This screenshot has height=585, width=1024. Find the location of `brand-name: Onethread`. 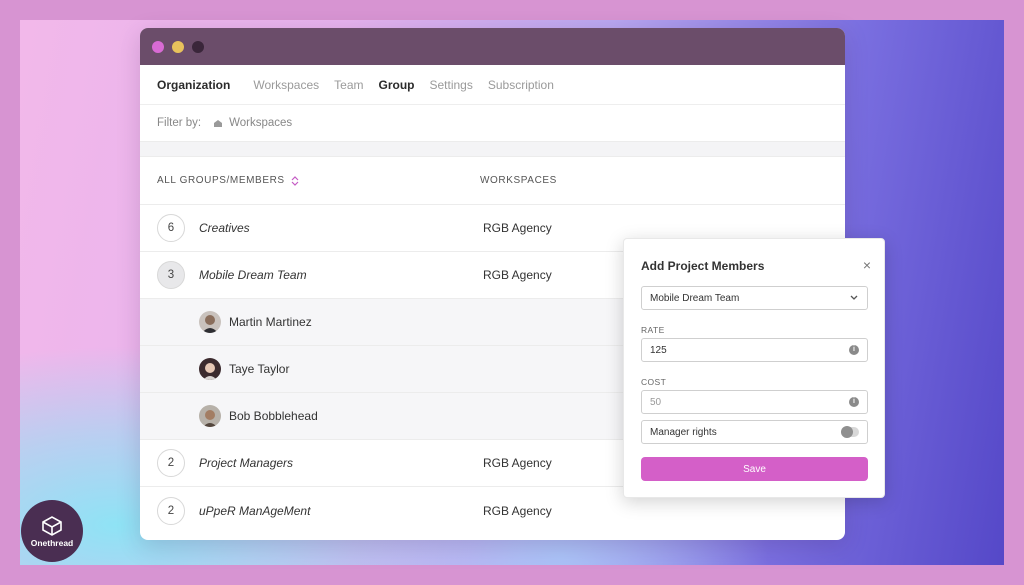

brand-name: Onethread is located at coordinates (52, 543).